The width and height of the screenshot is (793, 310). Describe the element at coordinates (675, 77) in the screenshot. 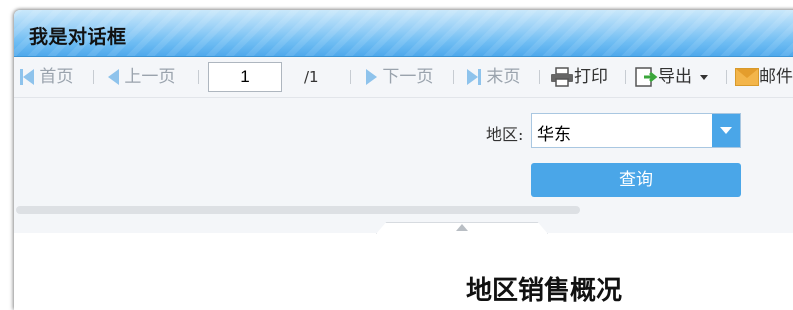

I see `export-label: 导出` at that location.